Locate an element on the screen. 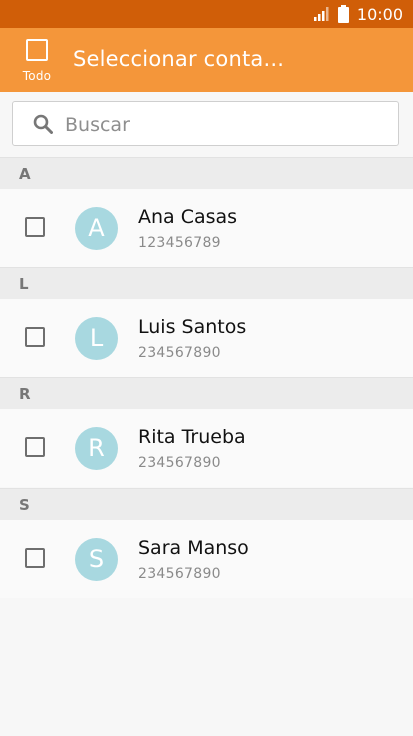 The height and width of the screenshot is (736, 413). status-bar: 10:00 is located at coordinates (206, 14).